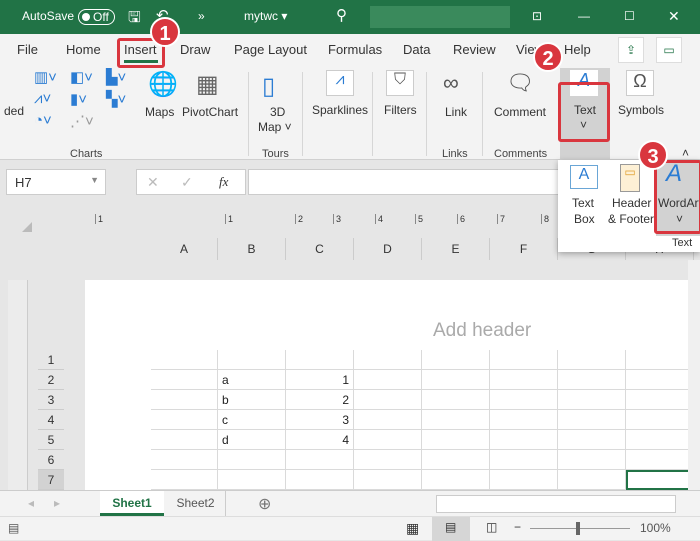  I want to click on column-header-e: E, so click(456, 249).